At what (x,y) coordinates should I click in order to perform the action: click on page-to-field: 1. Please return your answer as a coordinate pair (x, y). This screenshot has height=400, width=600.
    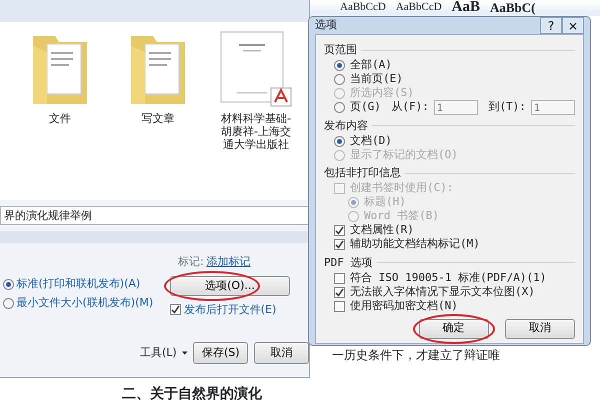
    Looking at the image, I should click on (552, 107).